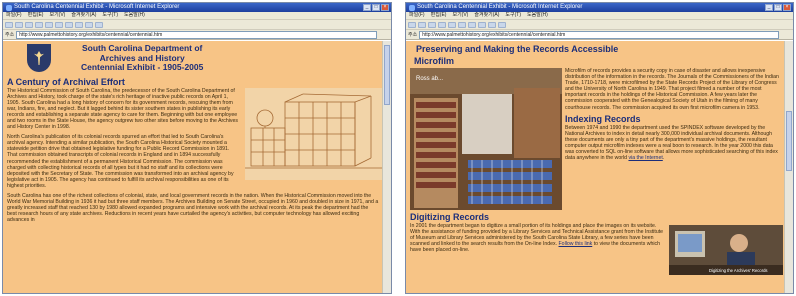  What do you see at coordinates (314, 133) in the screenshot?
I see `archives-building-sketch-image` at bounding box center [314, 133].